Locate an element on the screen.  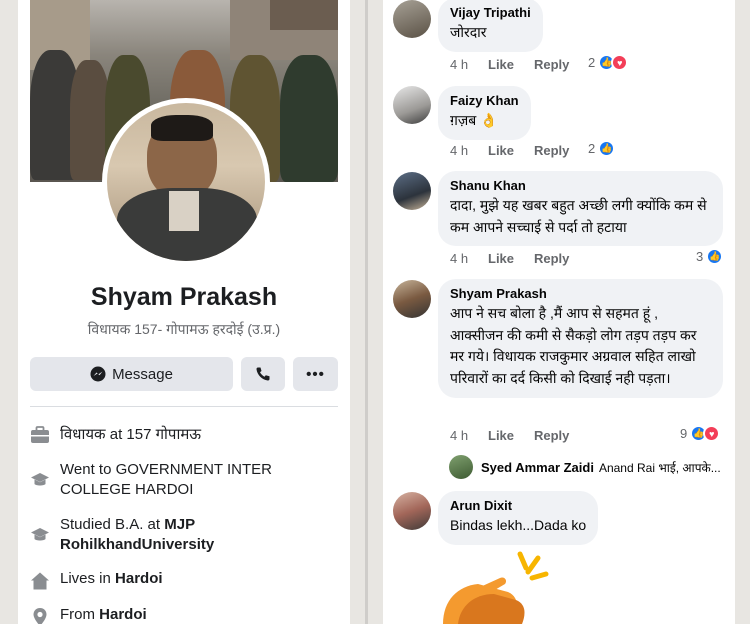
reaction-count: 3 is located at coordinates (700, 256).